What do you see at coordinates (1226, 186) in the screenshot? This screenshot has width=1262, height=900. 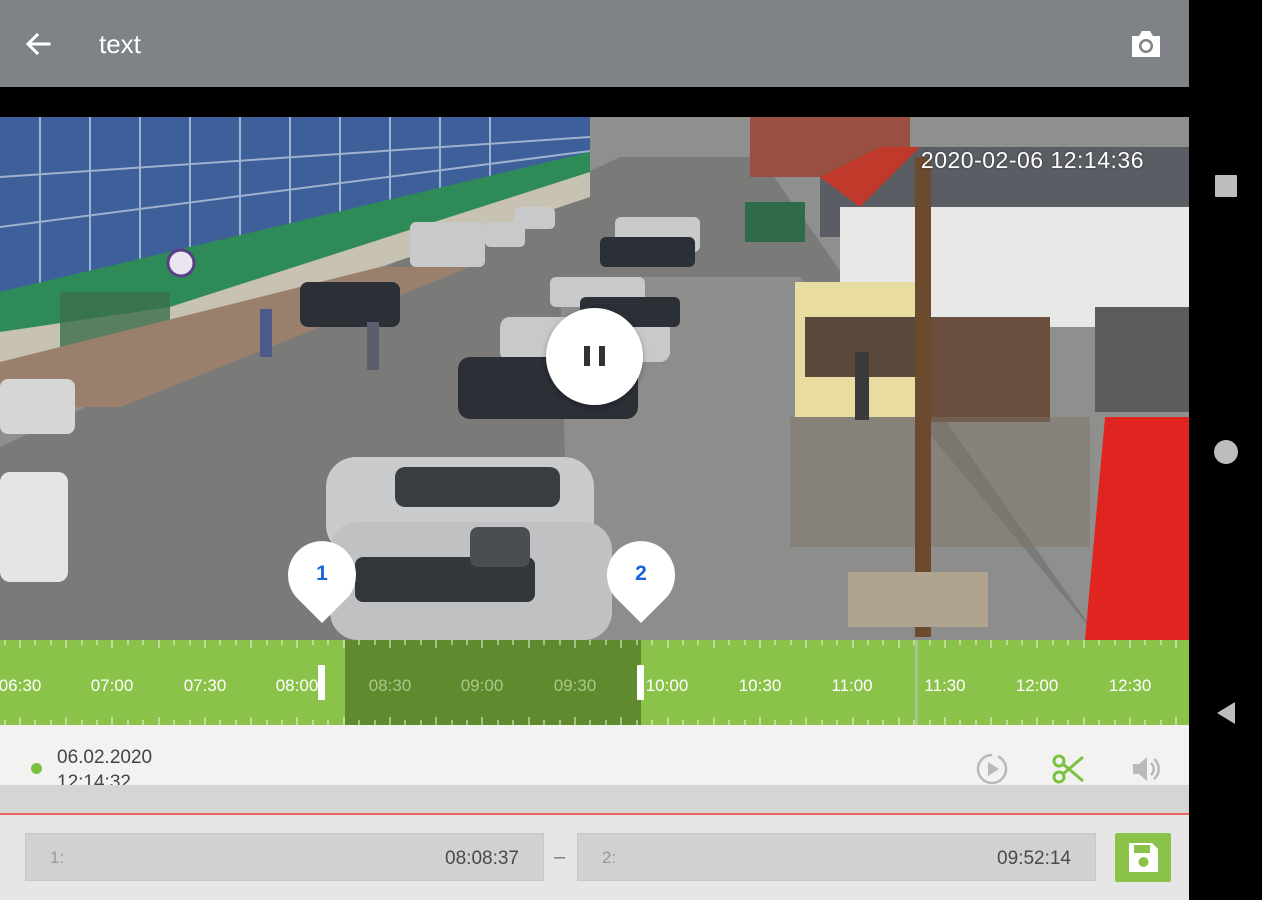 I see `recents-button` at bounding box center [1226, 186].